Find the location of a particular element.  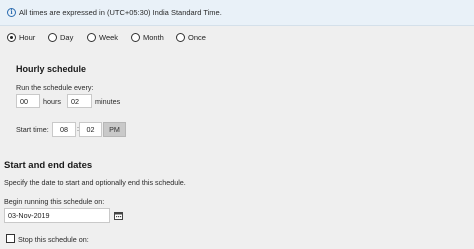

radio-week: Week is located at coordinates (109, 37).